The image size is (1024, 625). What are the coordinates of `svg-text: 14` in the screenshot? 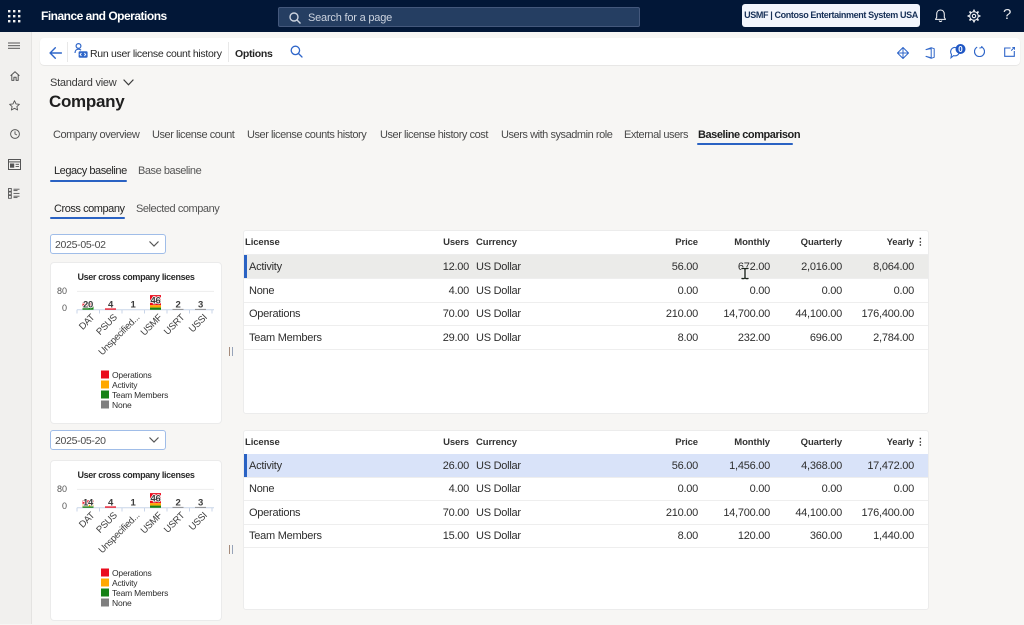 It's located at (88, 503).